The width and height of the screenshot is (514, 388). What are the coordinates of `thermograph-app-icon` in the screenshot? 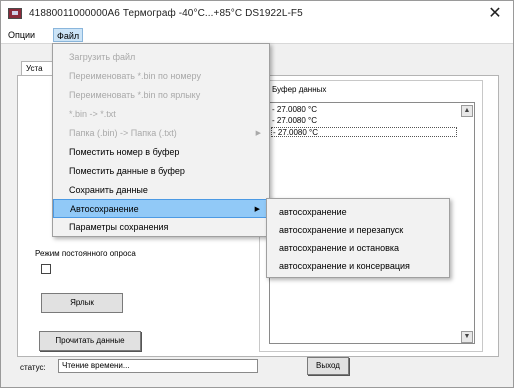 It's located at (15, 13).